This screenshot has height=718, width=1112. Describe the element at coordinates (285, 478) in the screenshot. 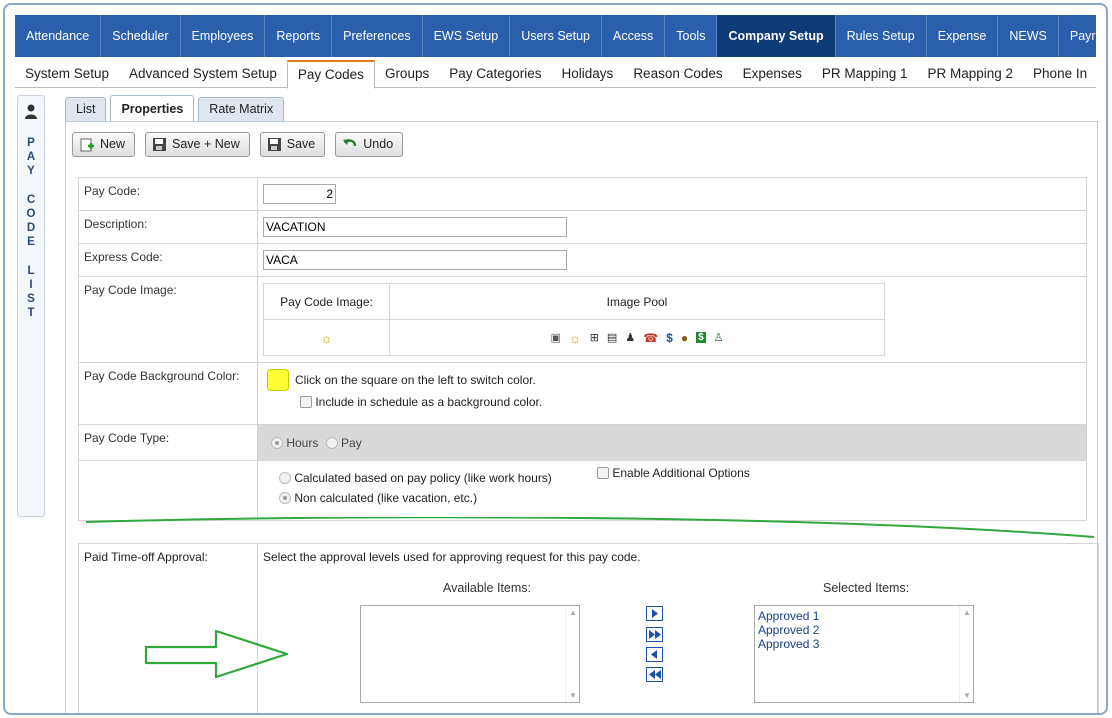

I see `calculated-radio` at that location.